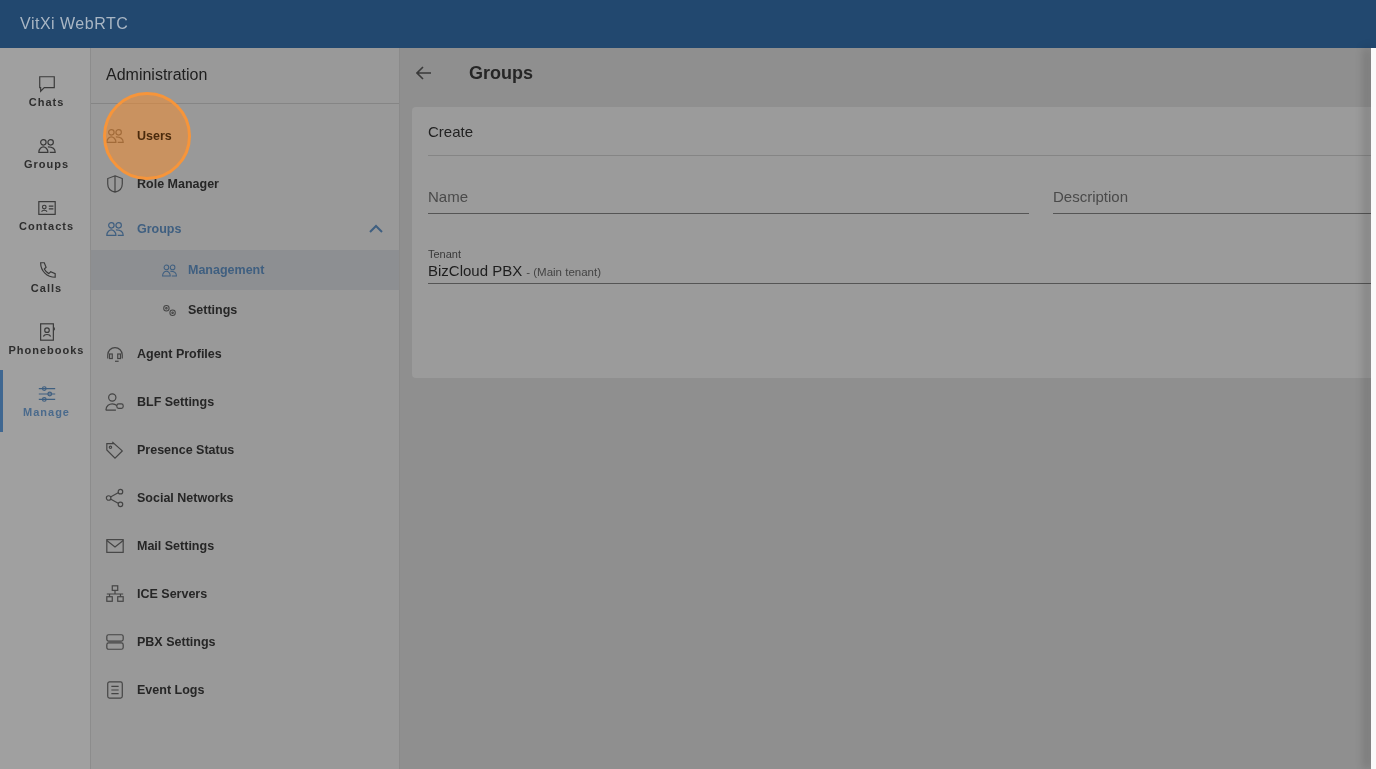  I want to click on speech-bubble-icon, so click(46, 84).